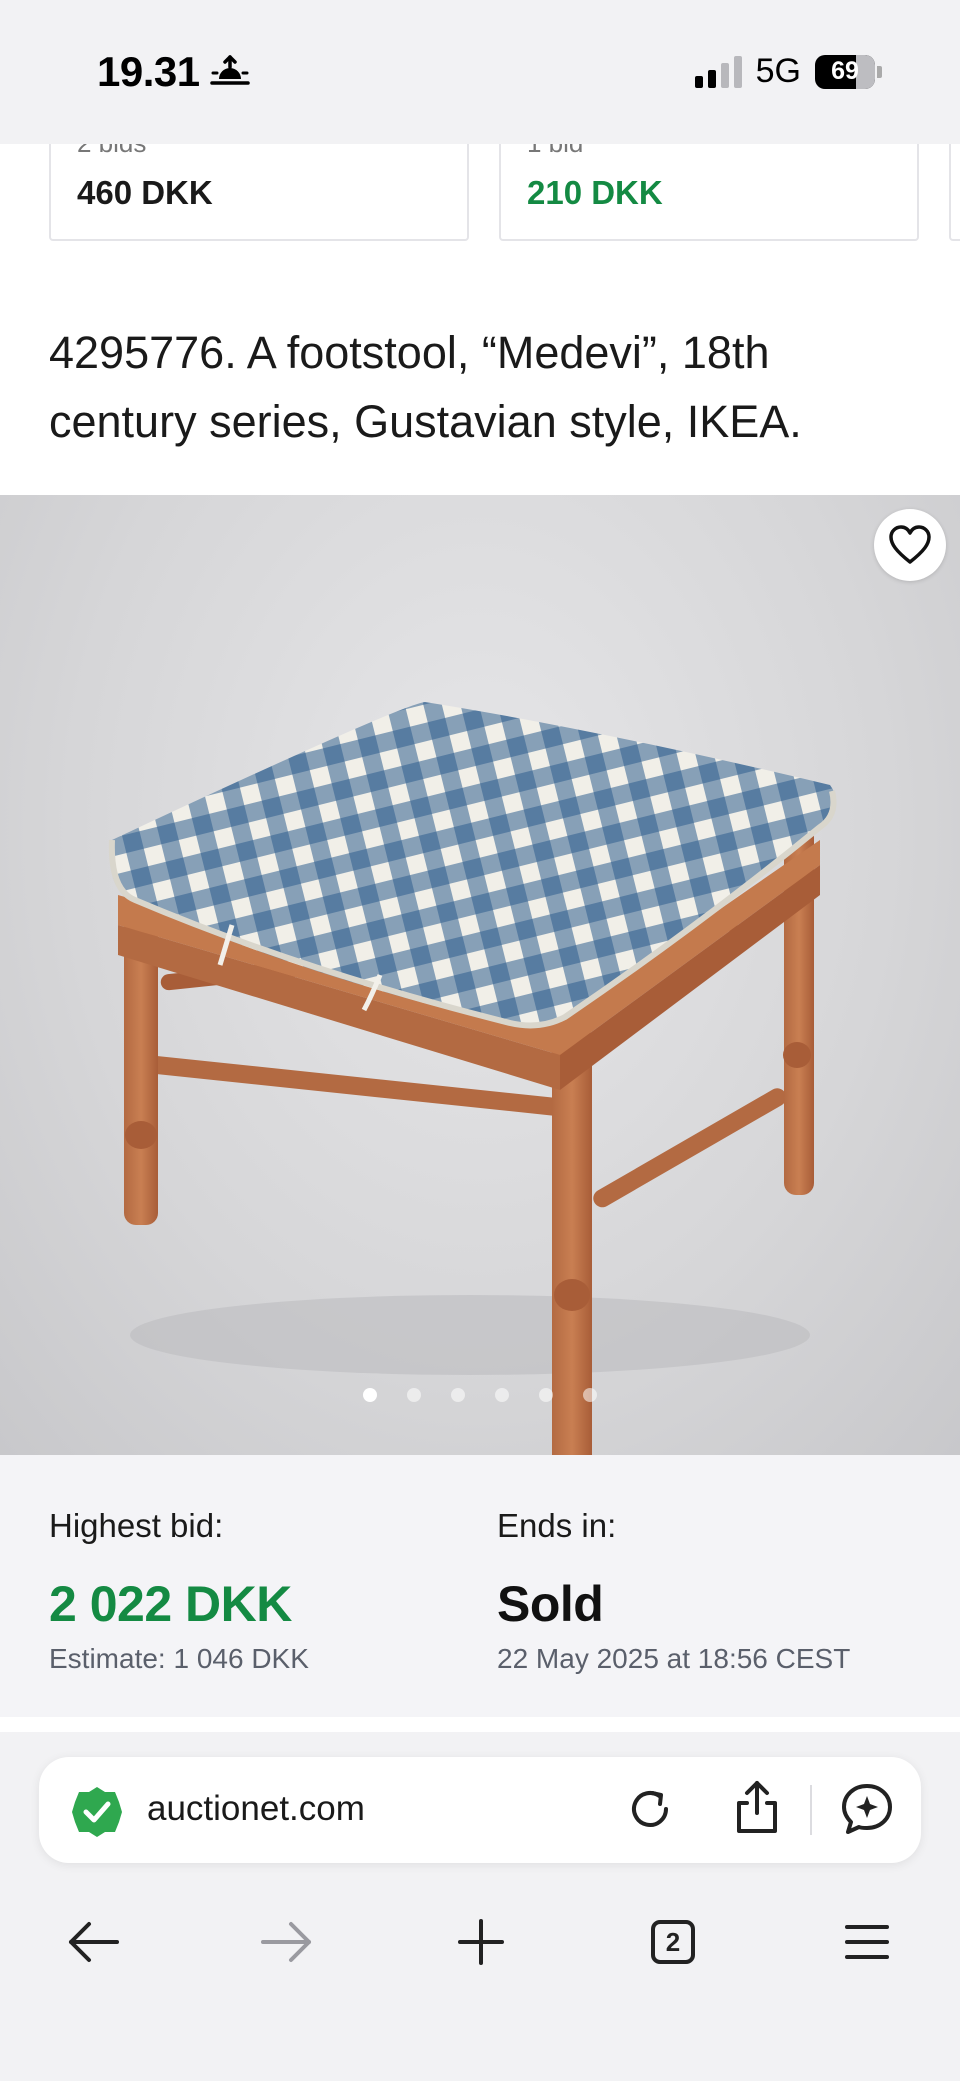 This screenshot has height=2081, width=960. I want to click on toolbar-divider, so click(811, 1810).